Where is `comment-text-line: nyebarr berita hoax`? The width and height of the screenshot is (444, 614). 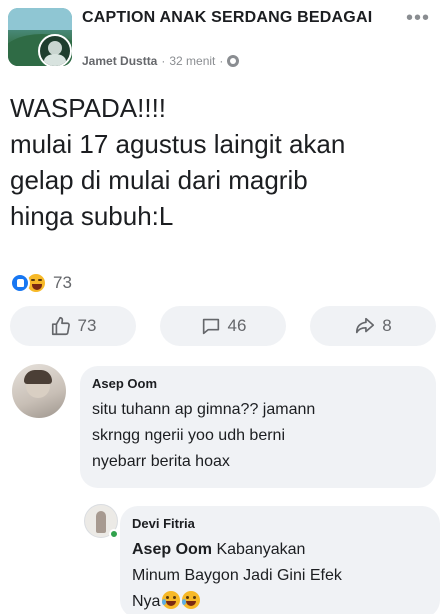 comment-text-line: nyebarr berita hoax is located at coordinates (161, 461).